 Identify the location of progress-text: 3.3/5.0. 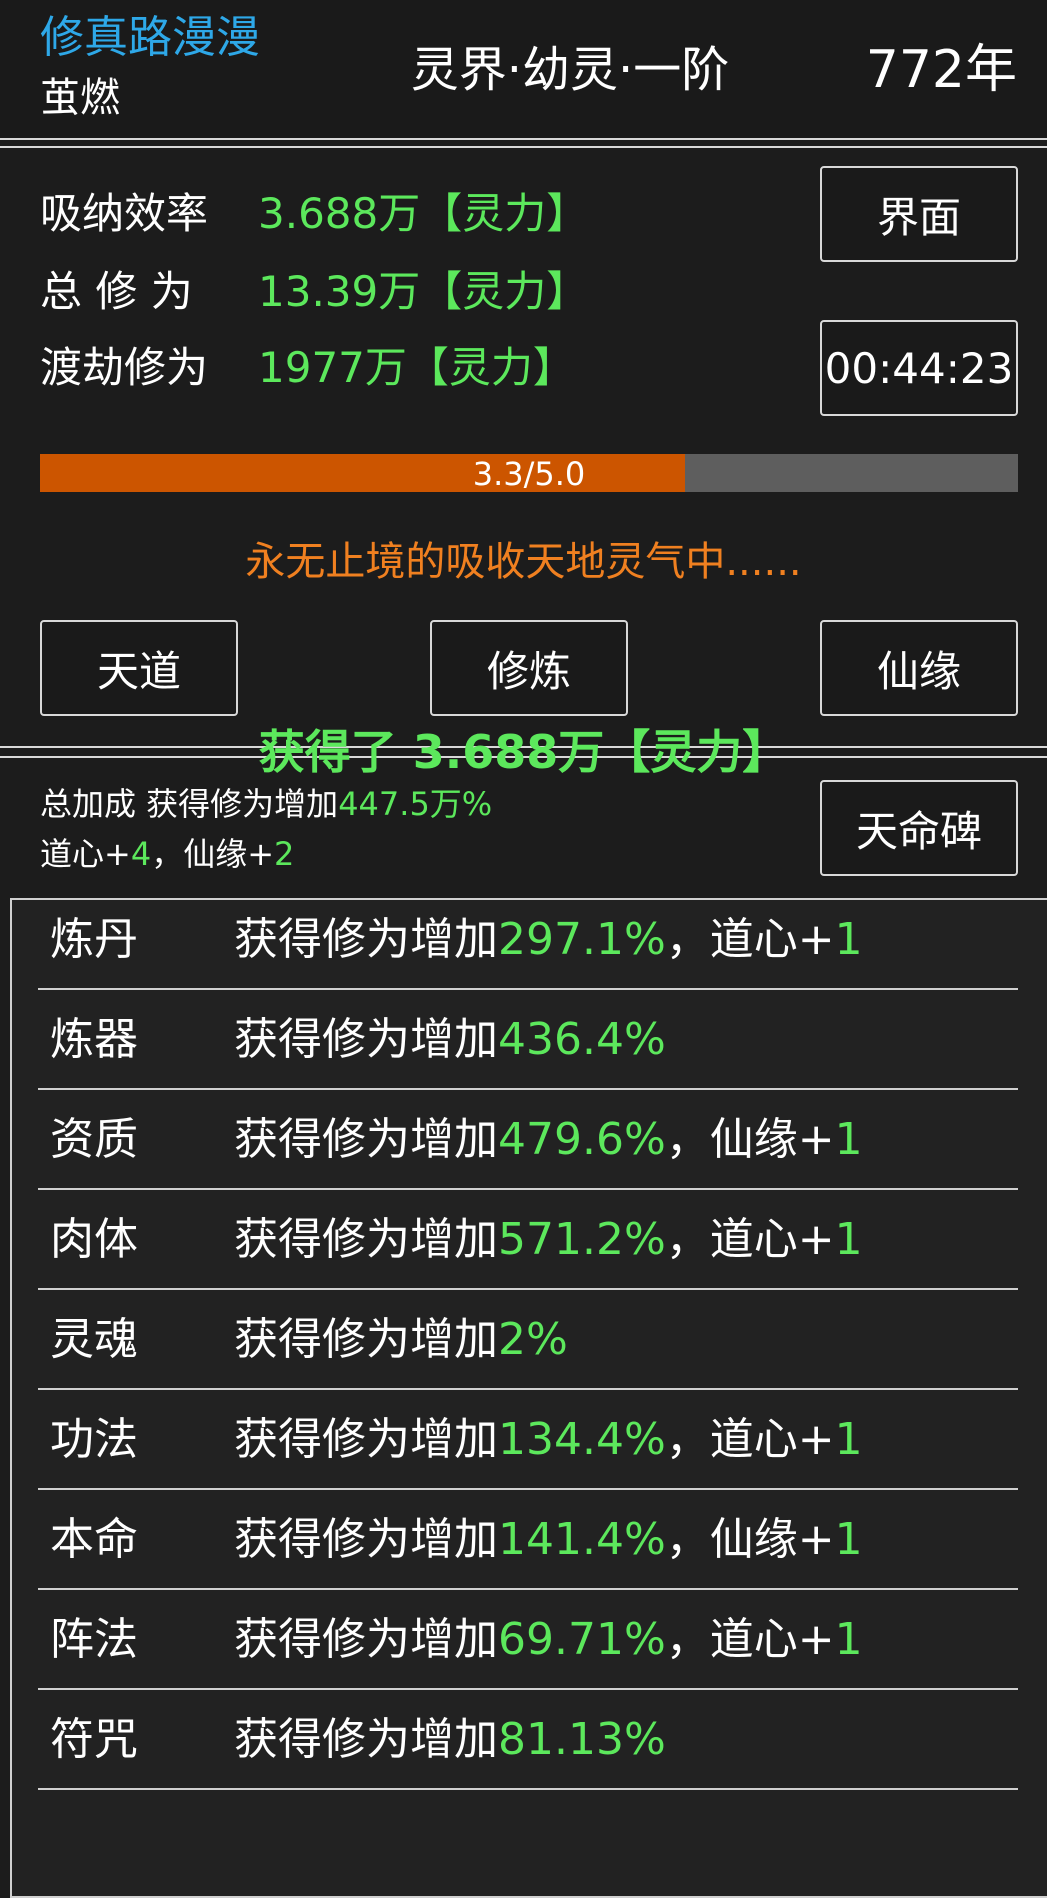
(529, 474).